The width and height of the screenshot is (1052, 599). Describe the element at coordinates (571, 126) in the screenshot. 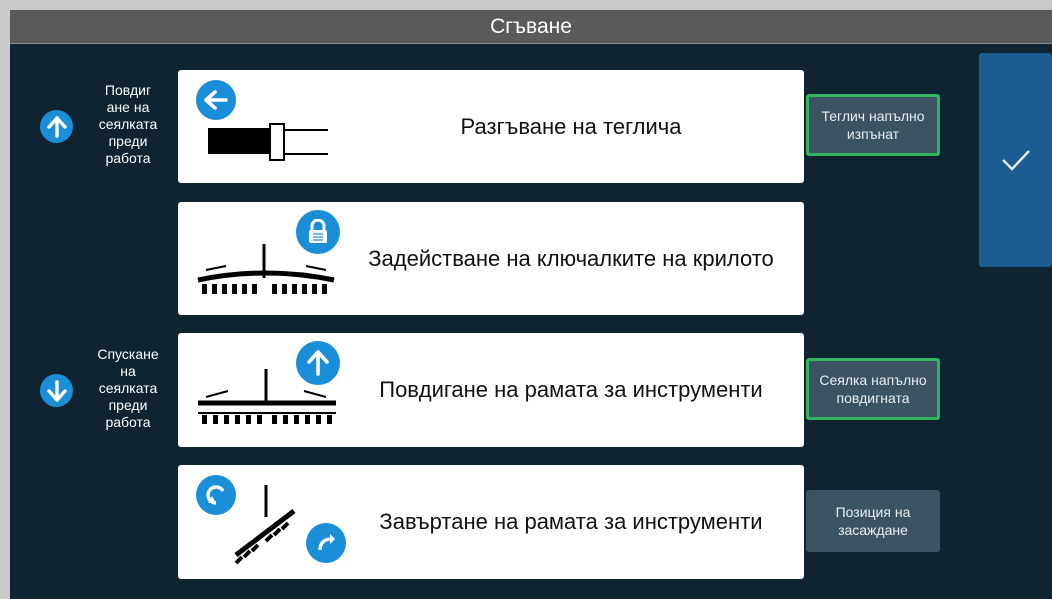

I see `step-title: Разгъване на теглича` at that location.